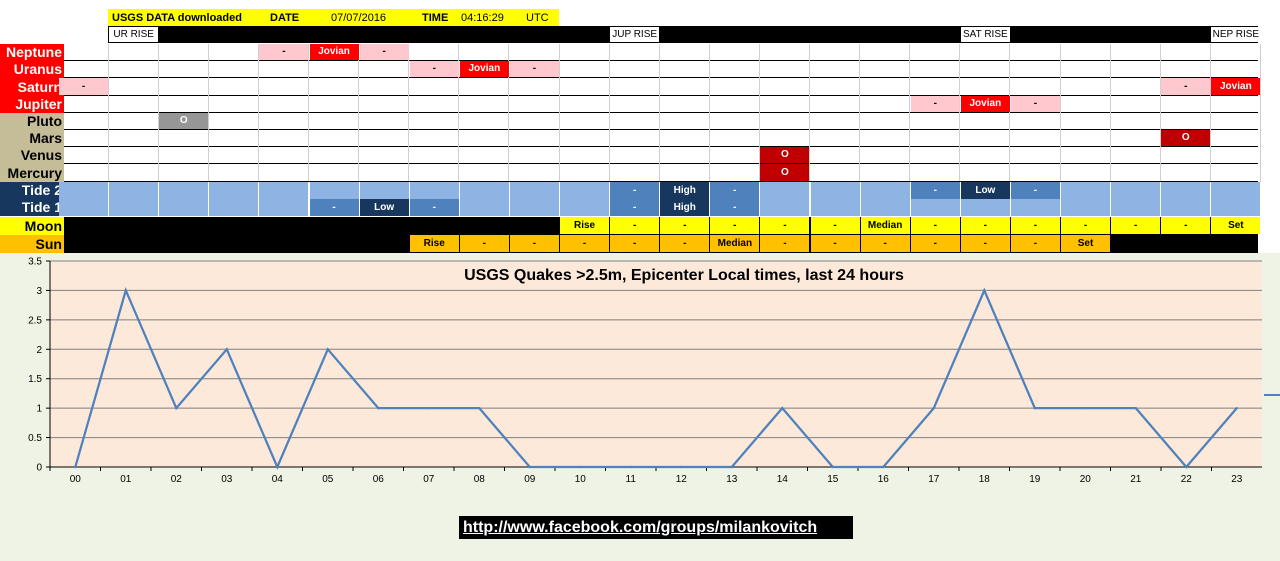 The height and width of the screenshot is (561, 1280). Describe the element at coordinates (284, 52) in the screenshot. I see `planet-cell: -` at that location.